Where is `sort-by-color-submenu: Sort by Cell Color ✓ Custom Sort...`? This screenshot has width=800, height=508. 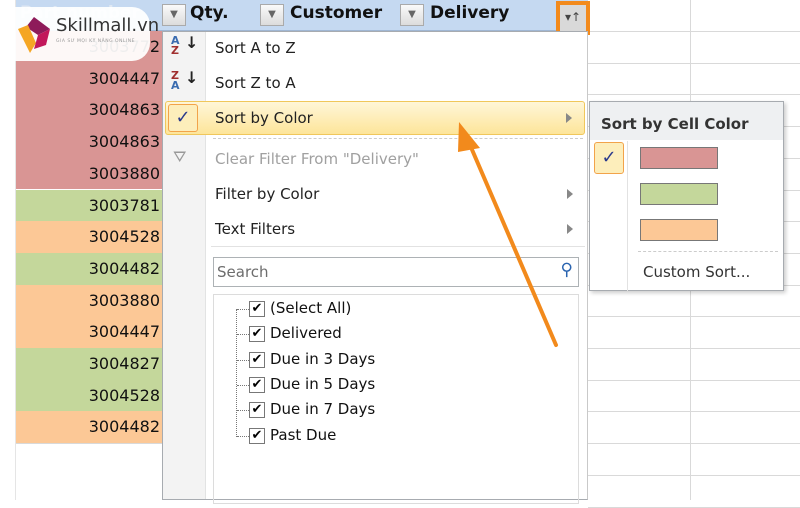 sort-by-color-submenu: Sort by Cell Color ✓ Custom Sort... is located at coordinates (686, 196).